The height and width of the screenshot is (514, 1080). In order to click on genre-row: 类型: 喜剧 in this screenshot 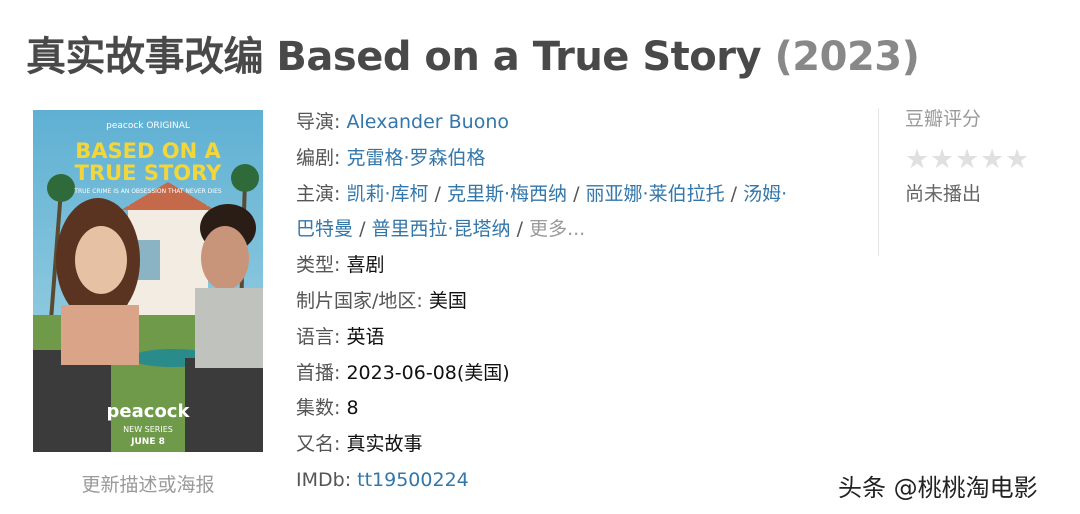, I will do `click(581, 266)`.